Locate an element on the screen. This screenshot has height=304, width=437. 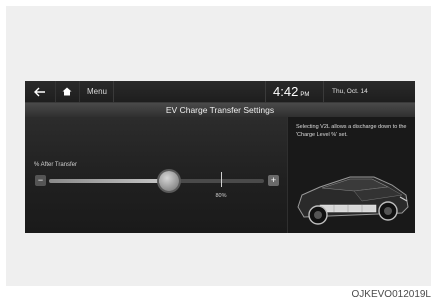
back-button is located at coordinates (40, 91).